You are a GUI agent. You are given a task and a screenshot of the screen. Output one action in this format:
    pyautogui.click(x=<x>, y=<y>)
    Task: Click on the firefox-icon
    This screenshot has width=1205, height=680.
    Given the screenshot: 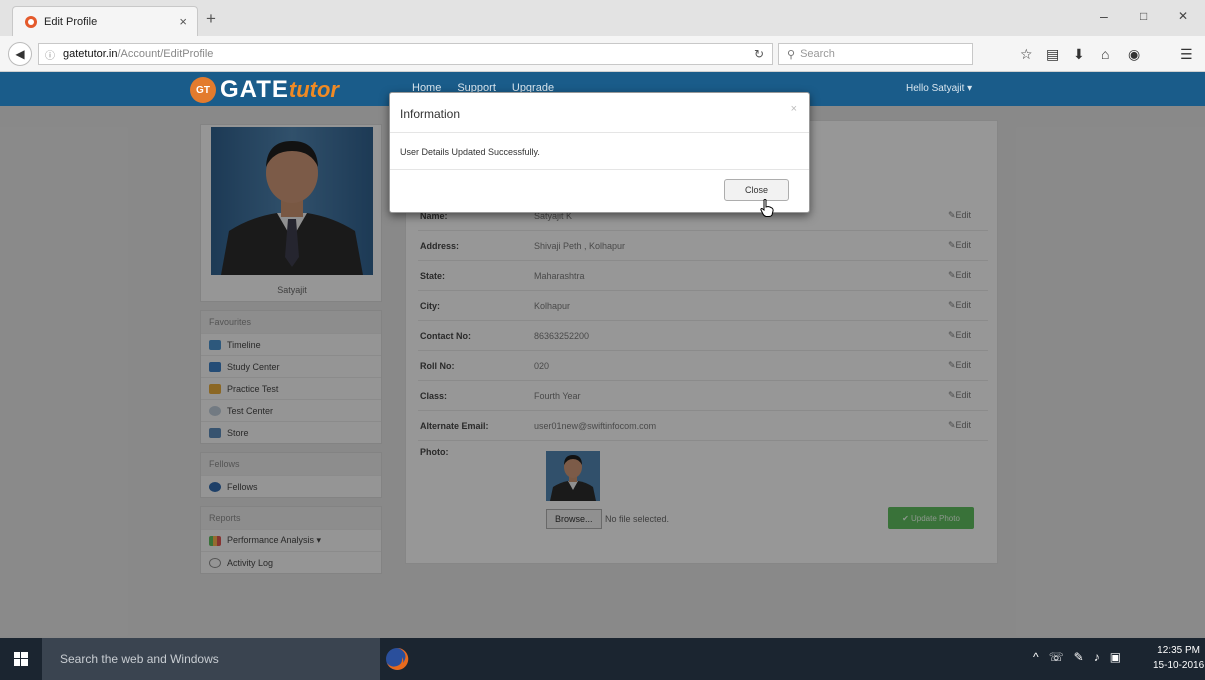 What is the action you would take?
    pyautogui.click(x=397, y=659)
    